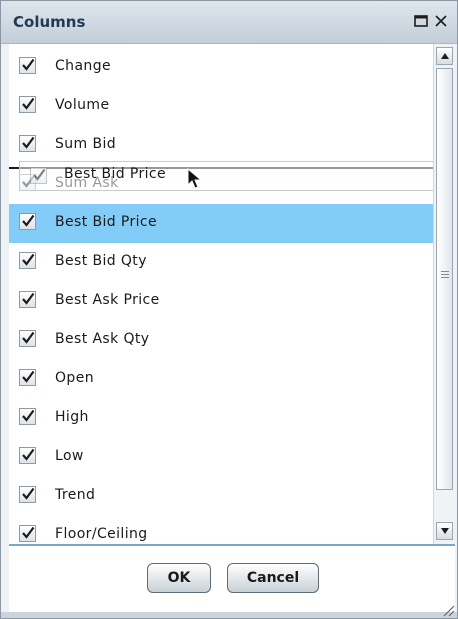 Image resolution: width=458 pixels, height=619 pixels. What do you see at coordinates (221, 418) in the screenshot?
I see `list-item: High` at bounding box center [221, 418].